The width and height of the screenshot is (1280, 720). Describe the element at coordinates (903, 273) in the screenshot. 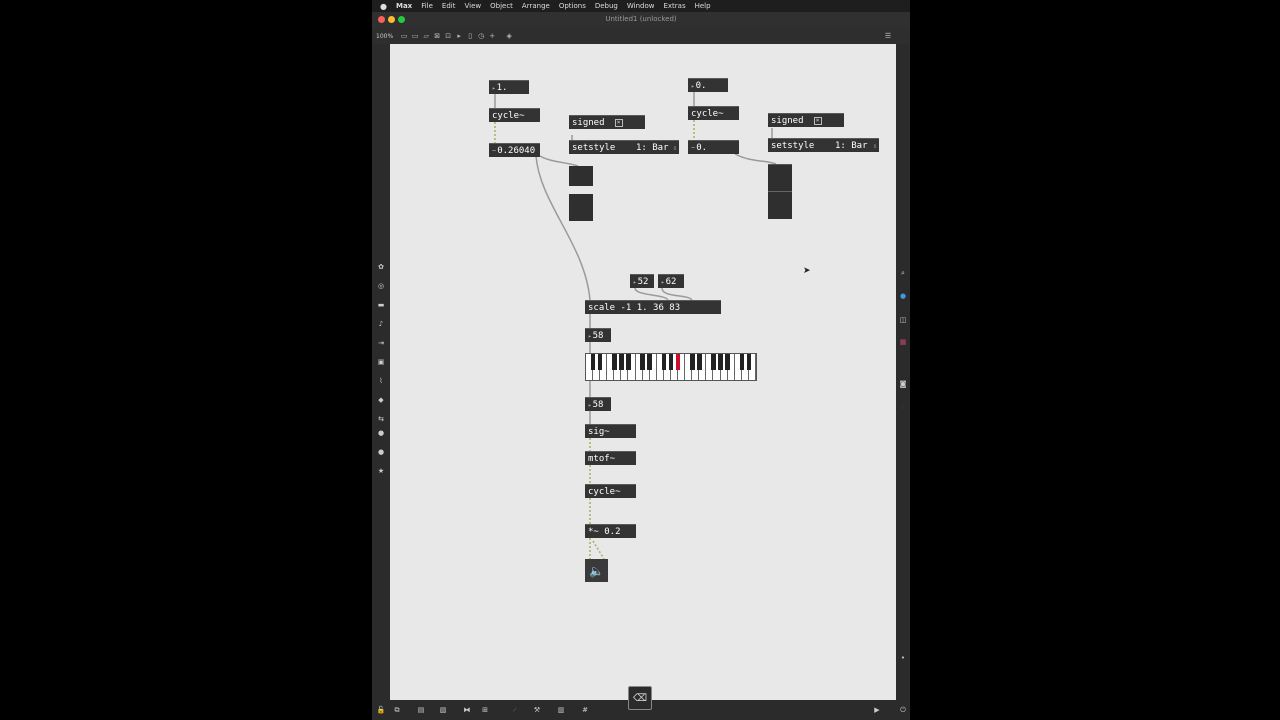

I see `search-icon: ⌕` at that location.